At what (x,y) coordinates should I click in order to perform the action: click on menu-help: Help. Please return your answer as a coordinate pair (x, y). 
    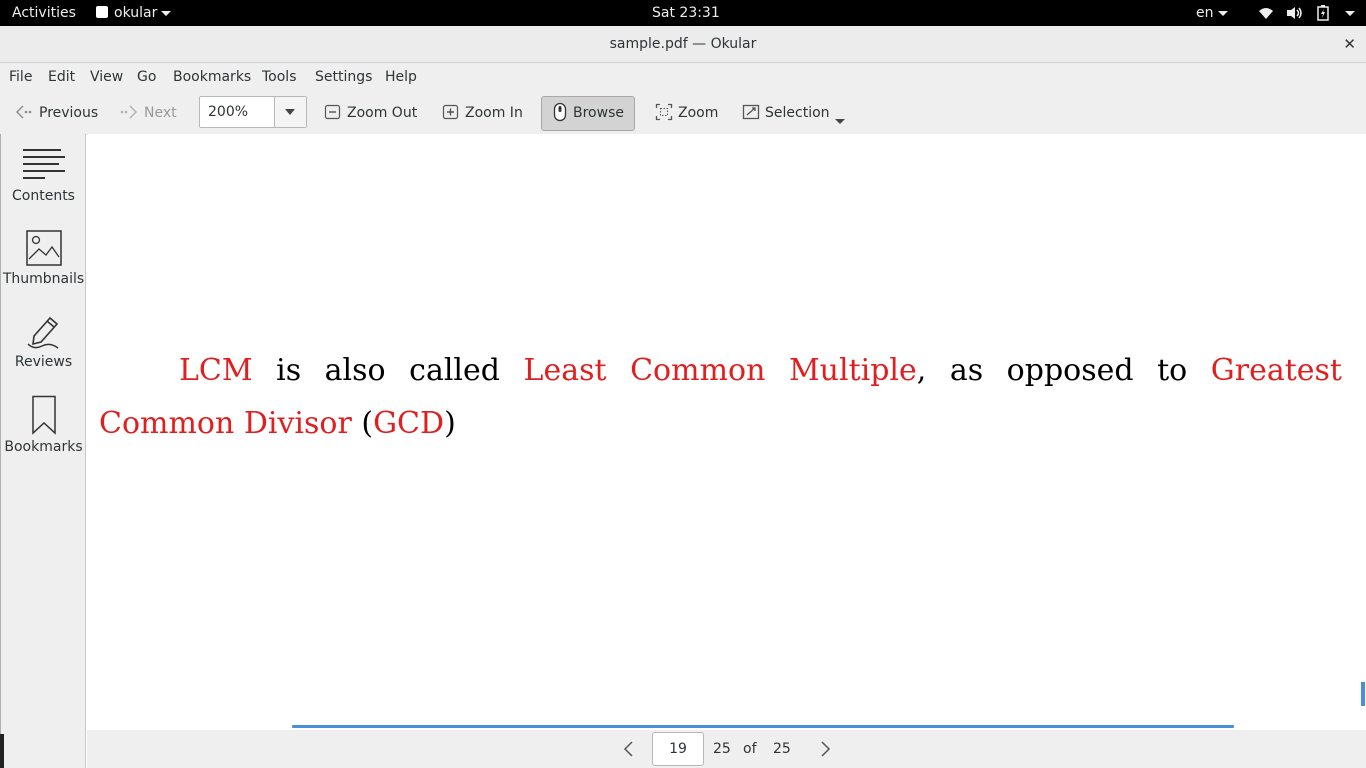
    Looking at the image, I should click on (401, 77).